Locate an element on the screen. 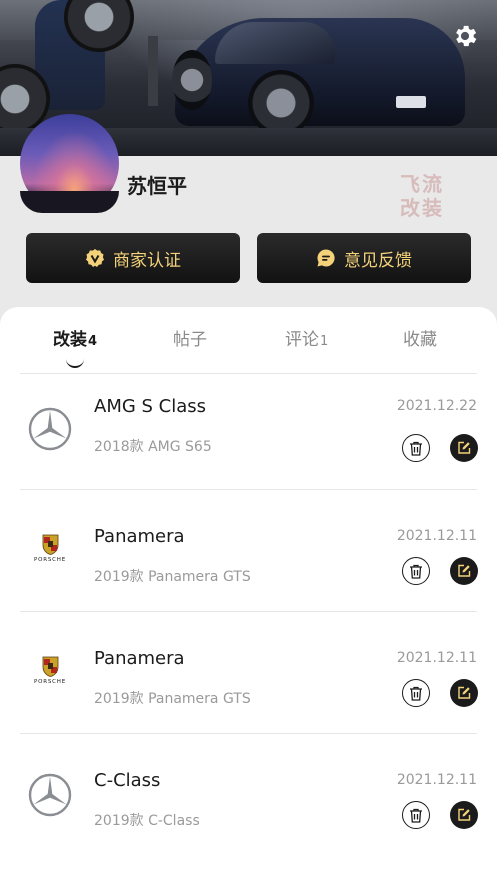  chat-bubble-icon is located at coordinates (326, 258).